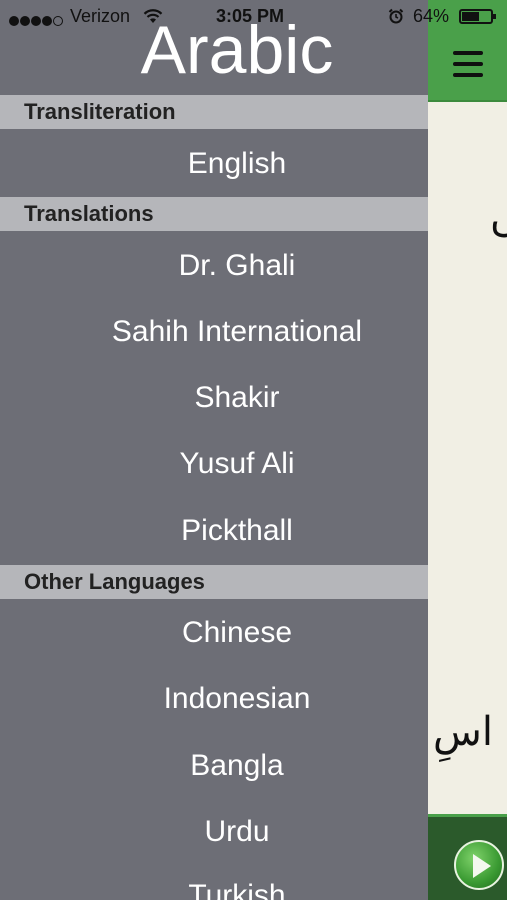  What do you see at coordinates (214, 582) in the screenshot?
I see `section-header-other-languages: Other Languages` at bounding box center [214, 582].